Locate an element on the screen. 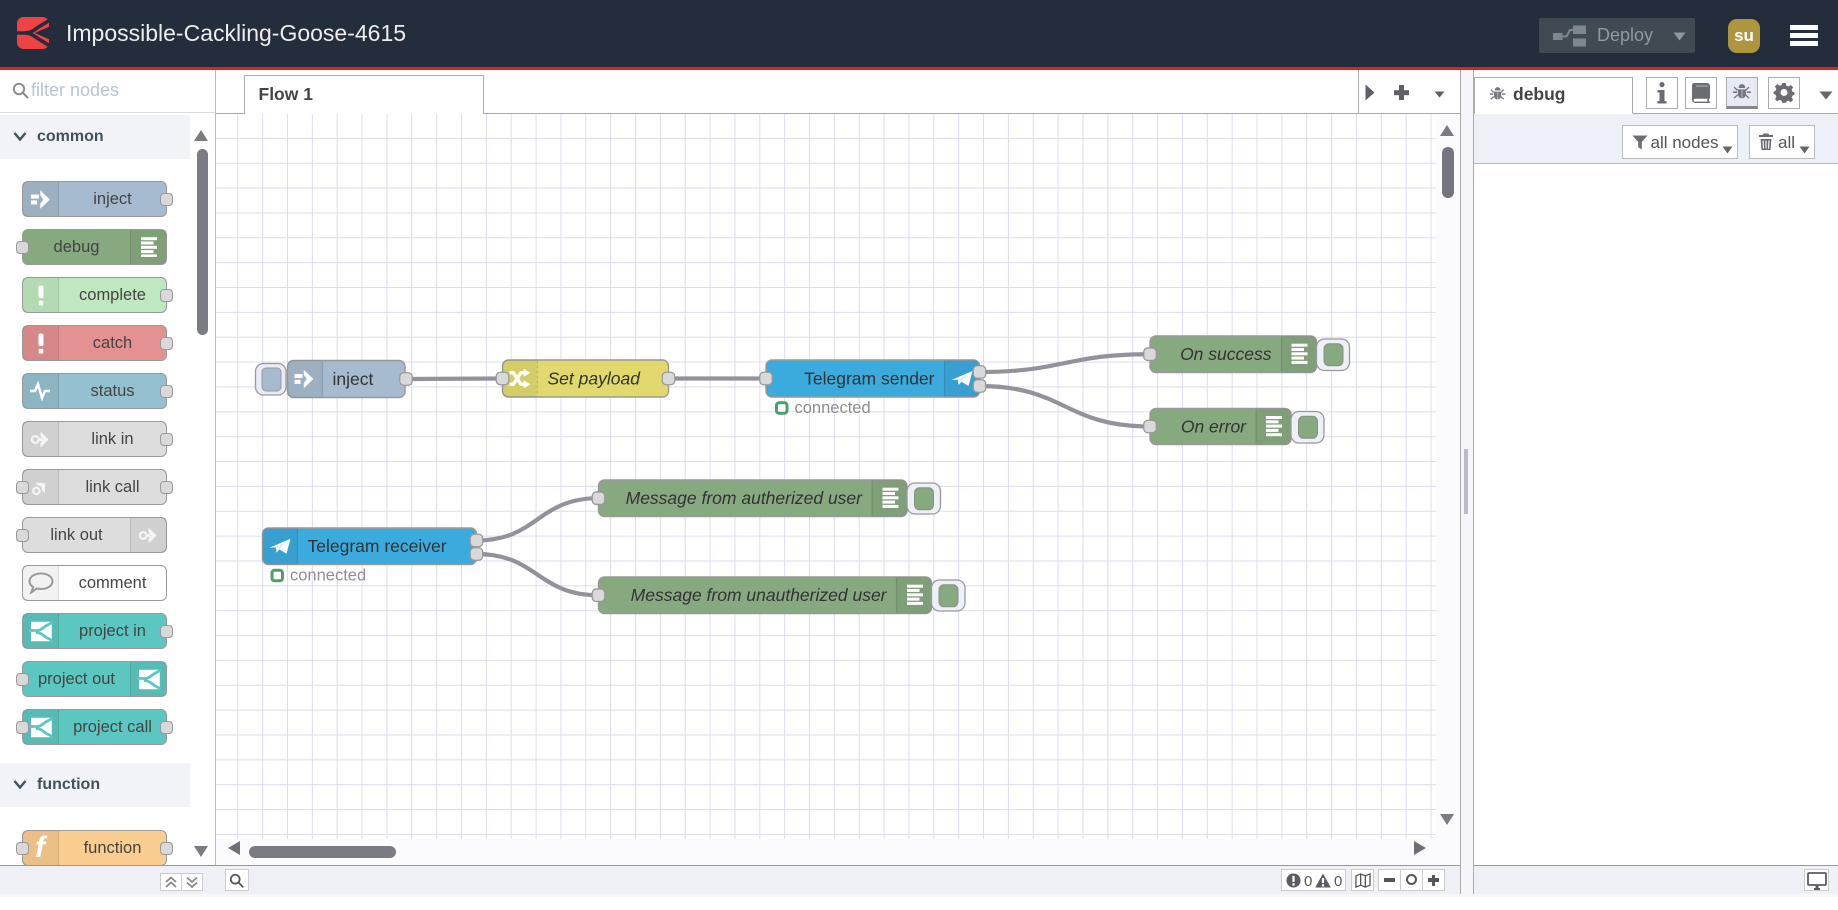  svg-text: On success is located at coordinates (1226, 354).